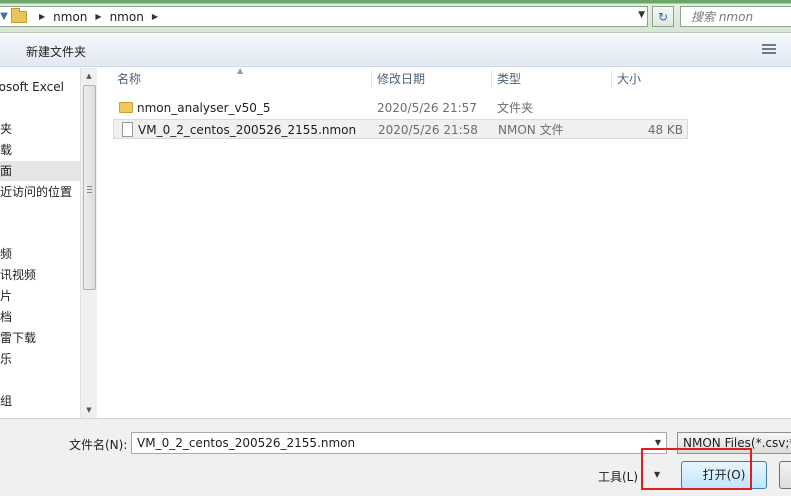  Describe the element at coordinates (531, 130) in the screenshot. I see `file-type: NMON 文件` at that location.